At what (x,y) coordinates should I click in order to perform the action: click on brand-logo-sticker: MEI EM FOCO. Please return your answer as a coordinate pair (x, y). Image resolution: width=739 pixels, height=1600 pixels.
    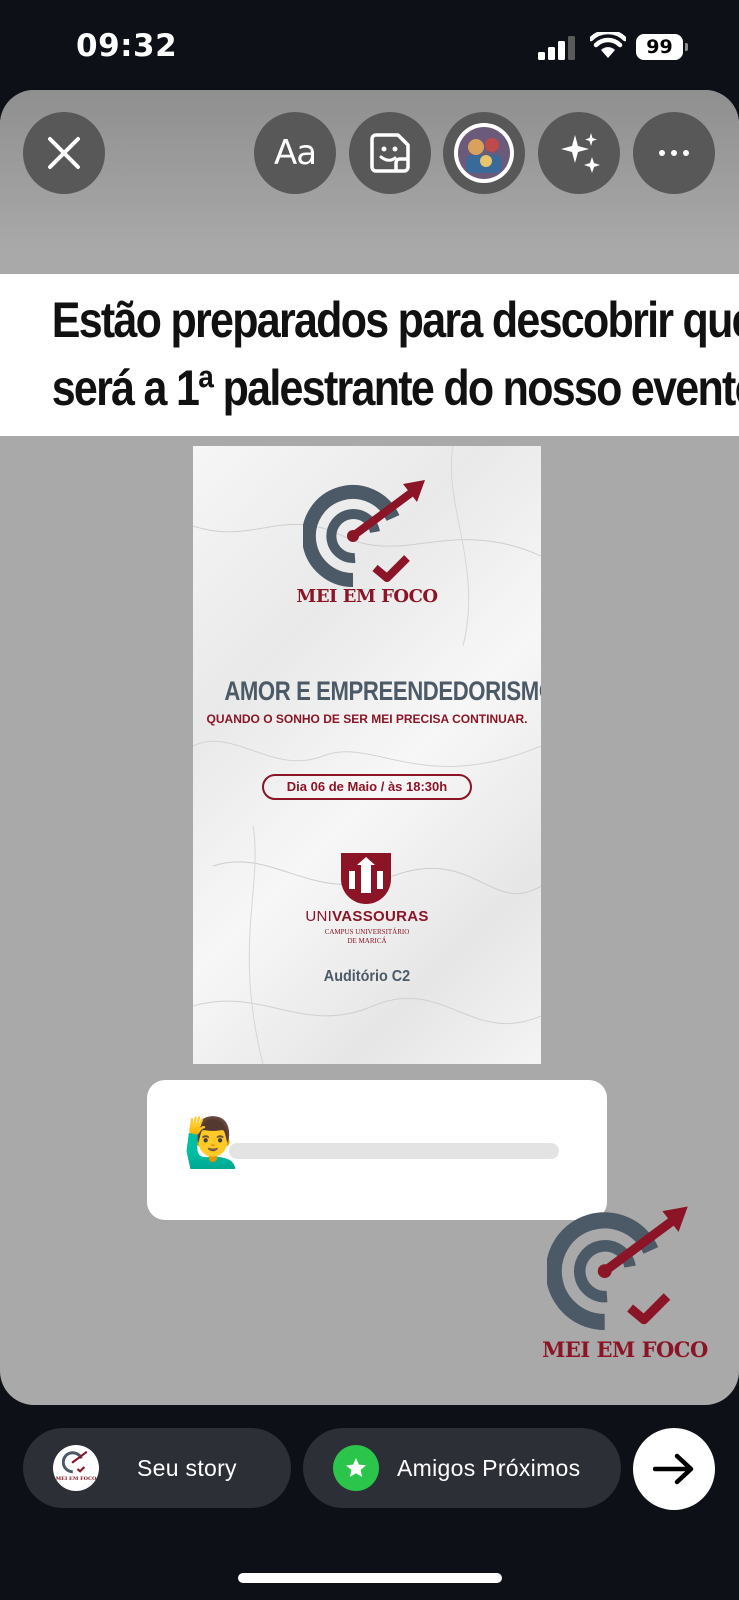
    Looking at the image, I should click on (625, 1290).